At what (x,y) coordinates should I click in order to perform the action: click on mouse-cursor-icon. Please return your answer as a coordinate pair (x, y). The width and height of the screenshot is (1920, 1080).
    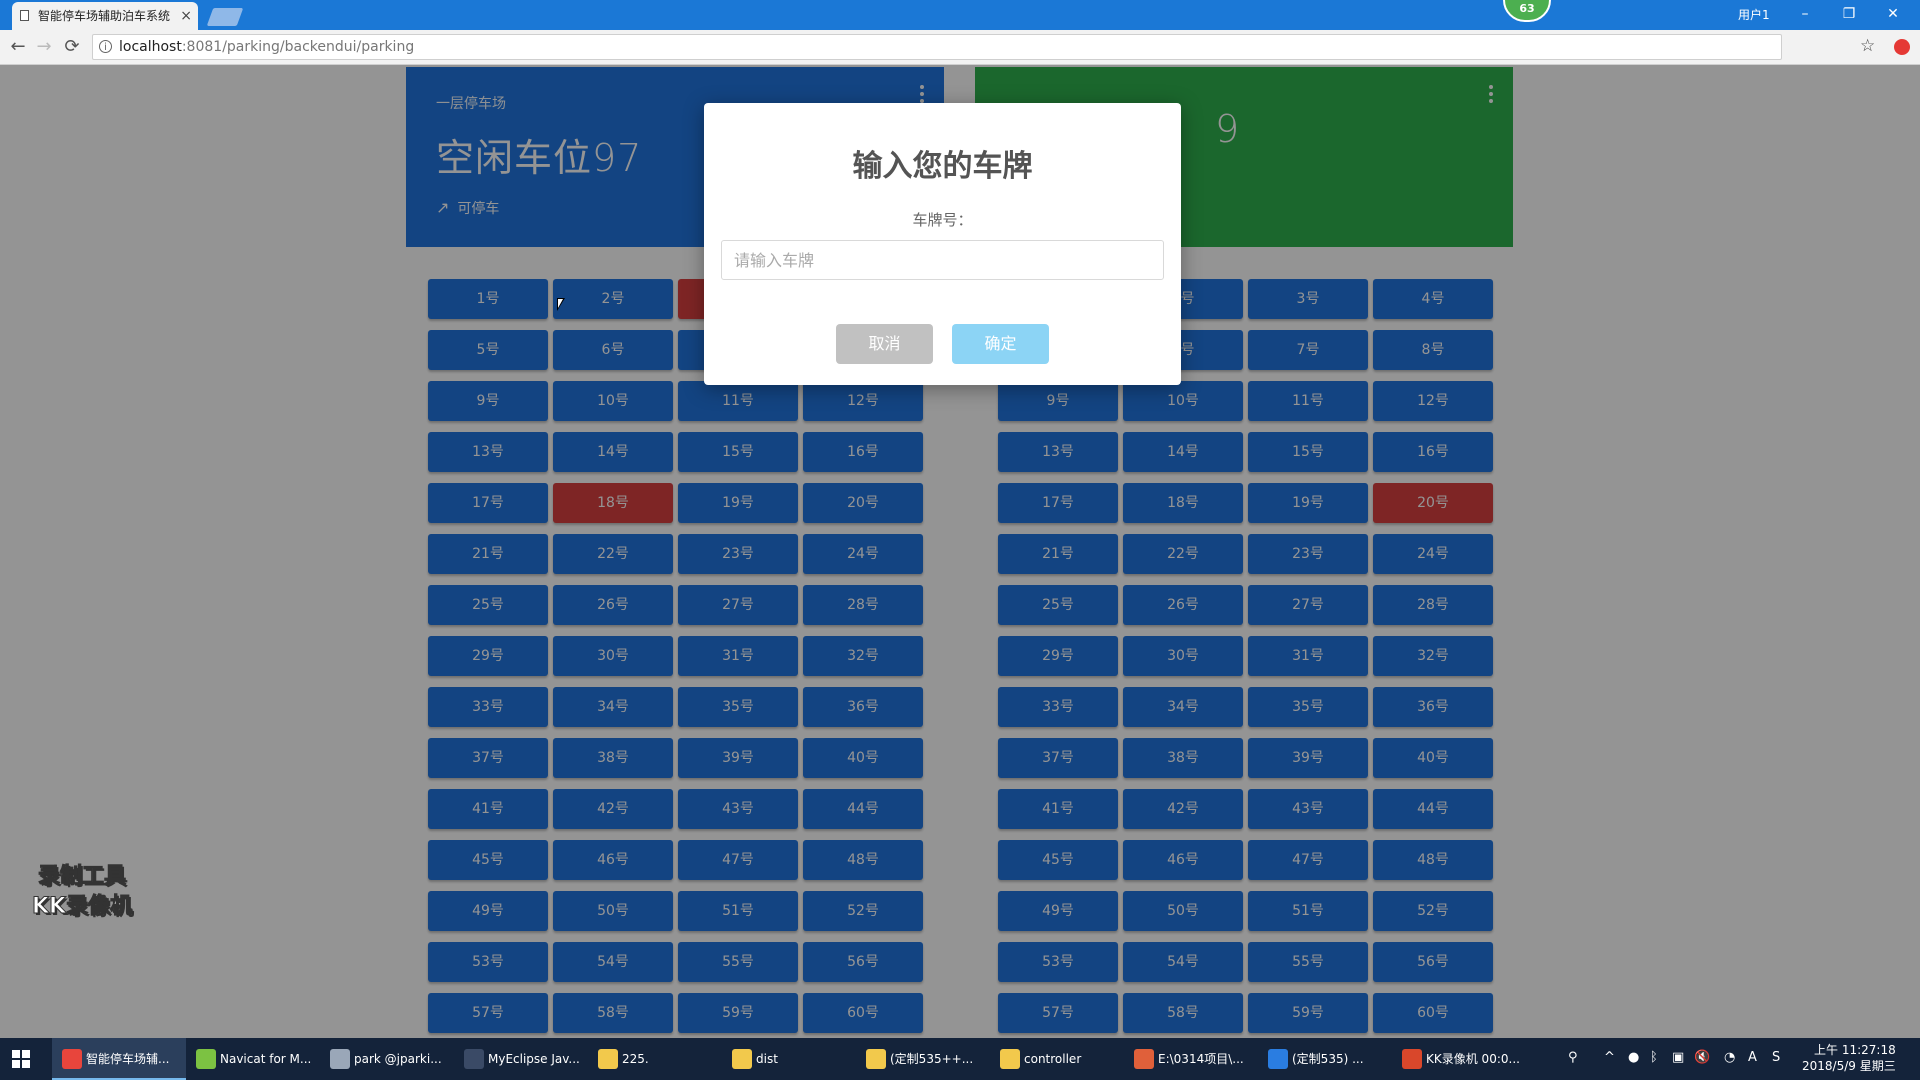
    Looking at the image, I should click on (561, 304).